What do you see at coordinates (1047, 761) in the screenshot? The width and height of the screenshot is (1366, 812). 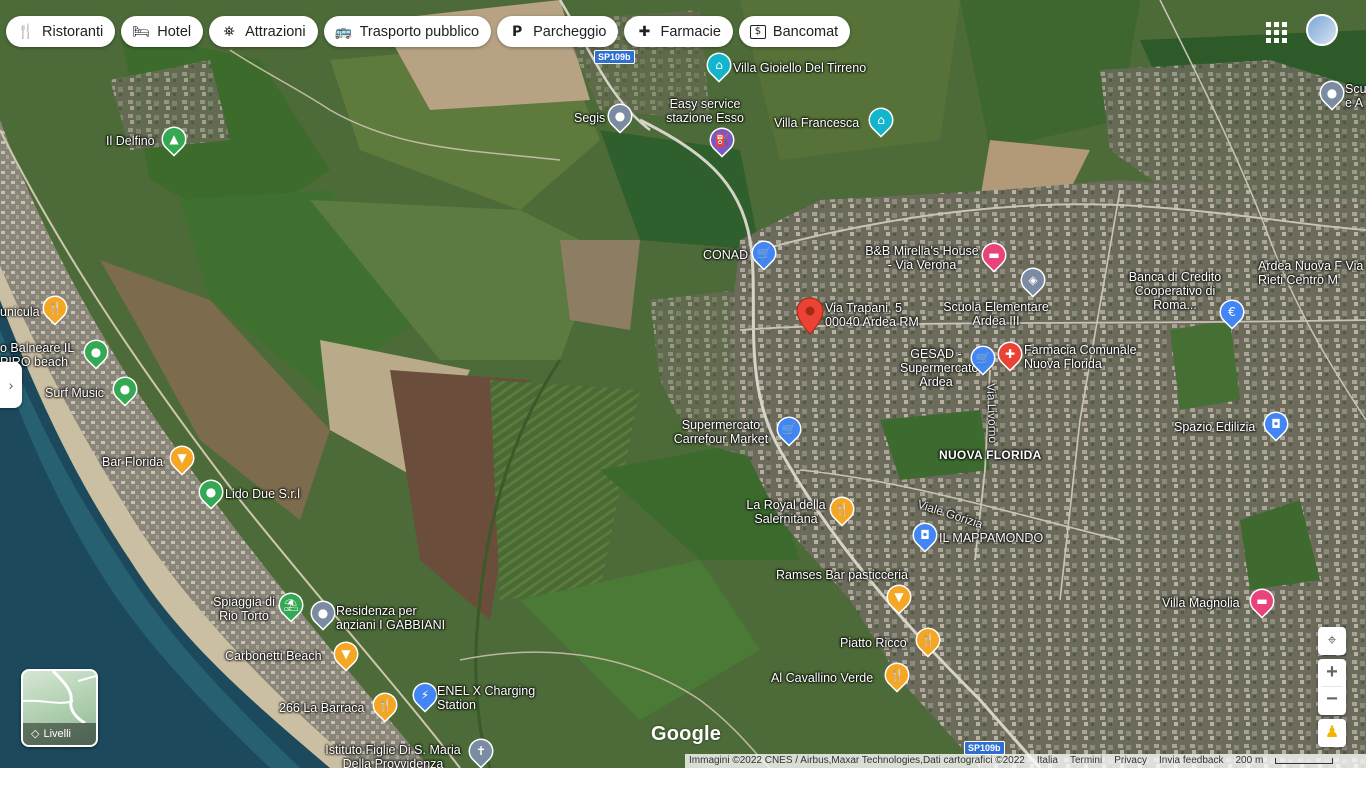 I see `country-link: Italia` at bounding box center [1047, 761].